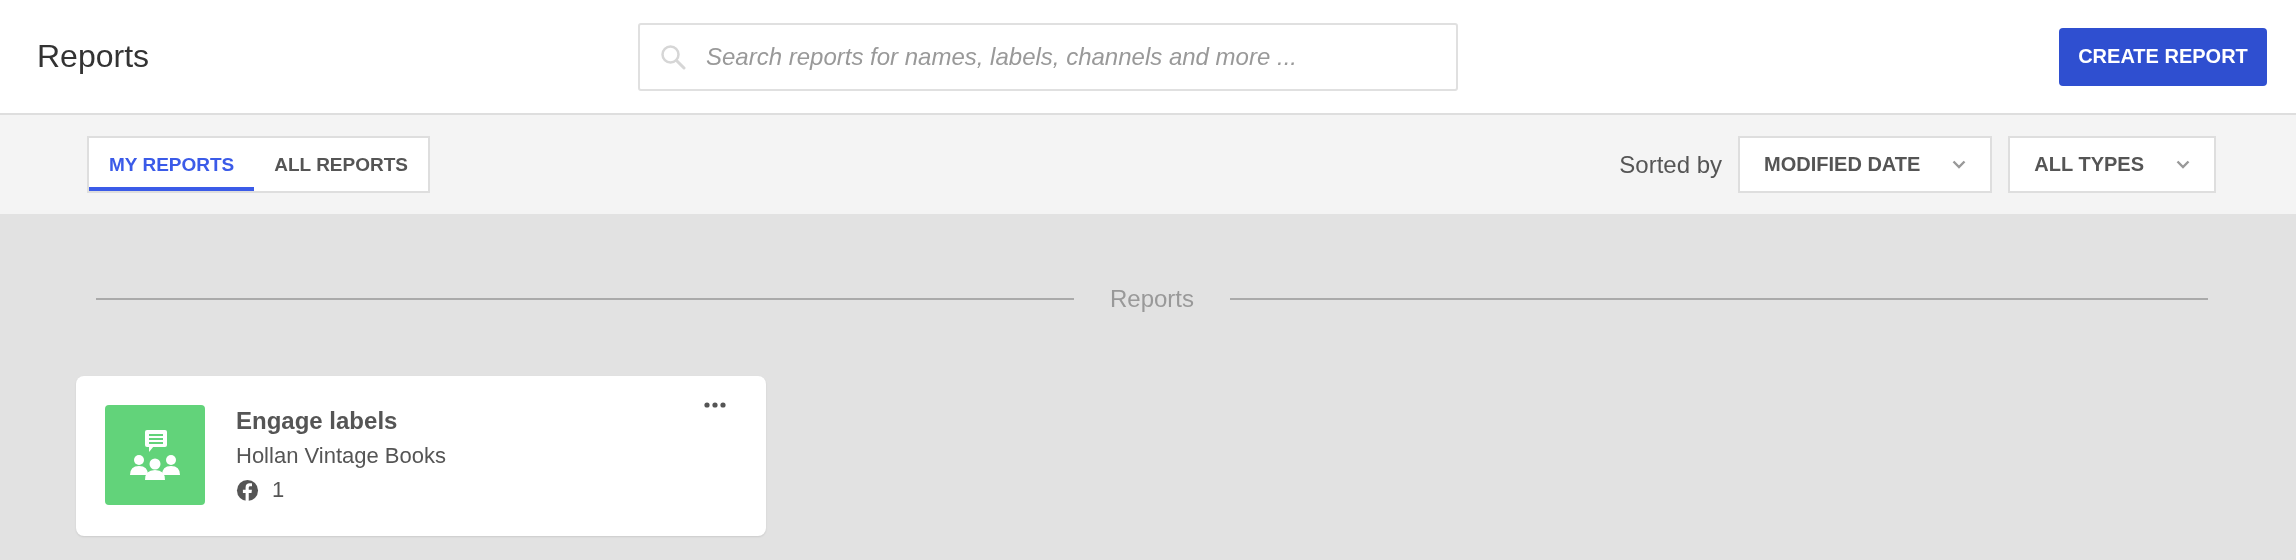 Image resolution: width=2296 pixels, height=560 pixels. What do you see at coordinates (278, 490) in the screenshot?
I see `channel-count: 1` at bounding box center [278, 490].